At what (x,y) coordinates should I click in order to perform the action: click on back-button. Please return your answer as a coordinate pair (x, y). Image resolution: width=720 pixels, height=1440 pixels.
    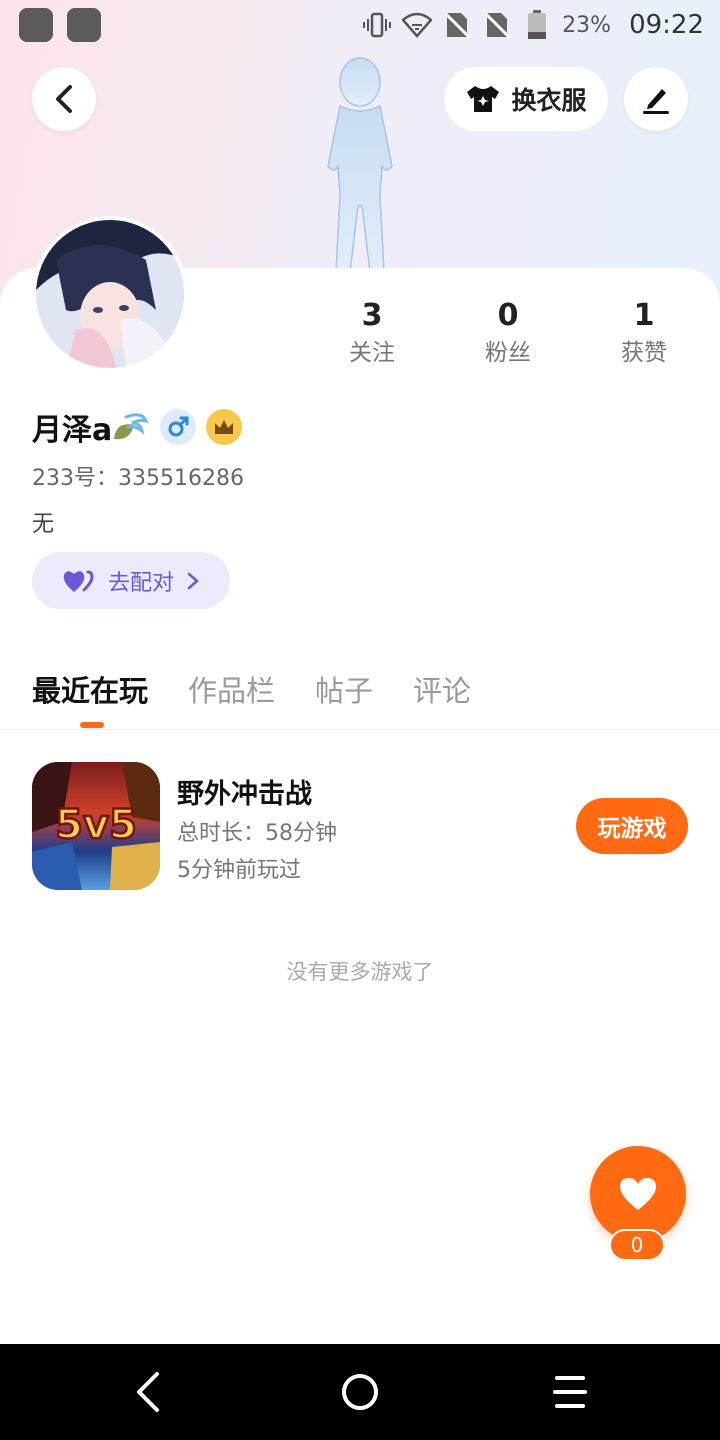
    Looking at the image, I should click on (64, 99).